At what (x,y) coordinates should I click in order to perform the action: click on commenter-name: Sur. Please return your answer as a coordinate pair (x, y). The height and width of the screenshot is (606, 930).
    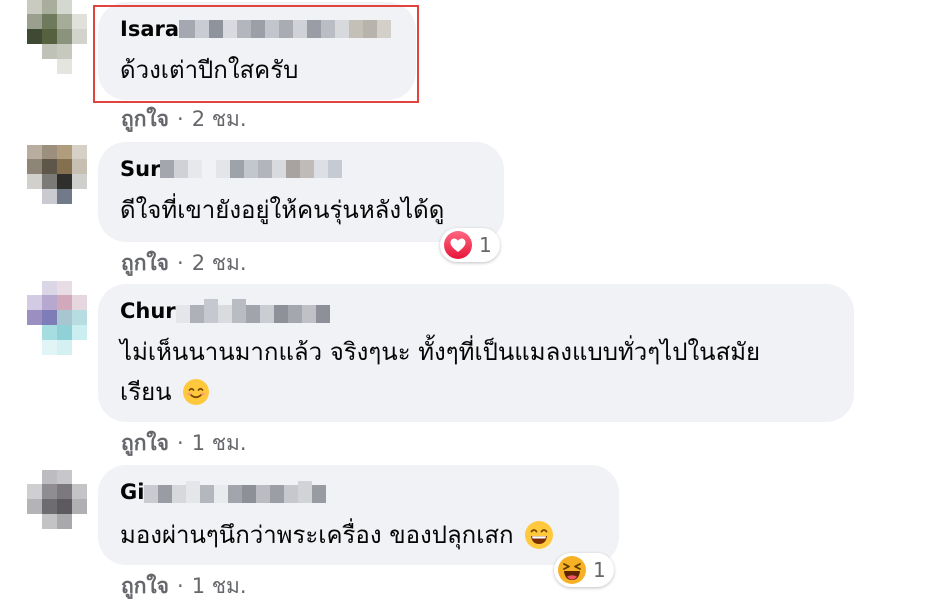
    Looking at the image, I should click on (140, 169).